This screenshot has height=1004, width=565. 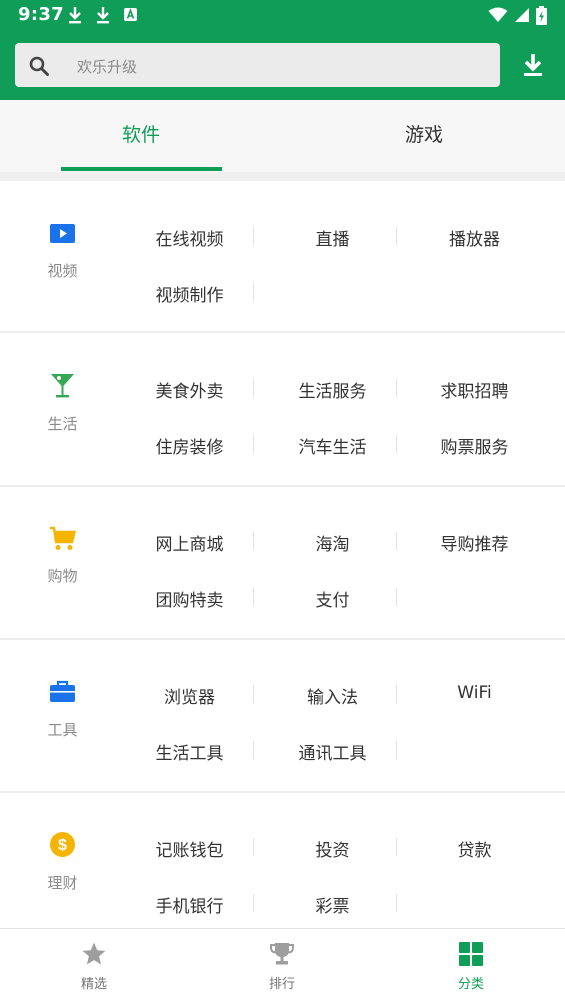 What do you see at coordinates (41, 14) in the screenshot?
I see `status-time: 9:37` at bounding box center [41, 14].